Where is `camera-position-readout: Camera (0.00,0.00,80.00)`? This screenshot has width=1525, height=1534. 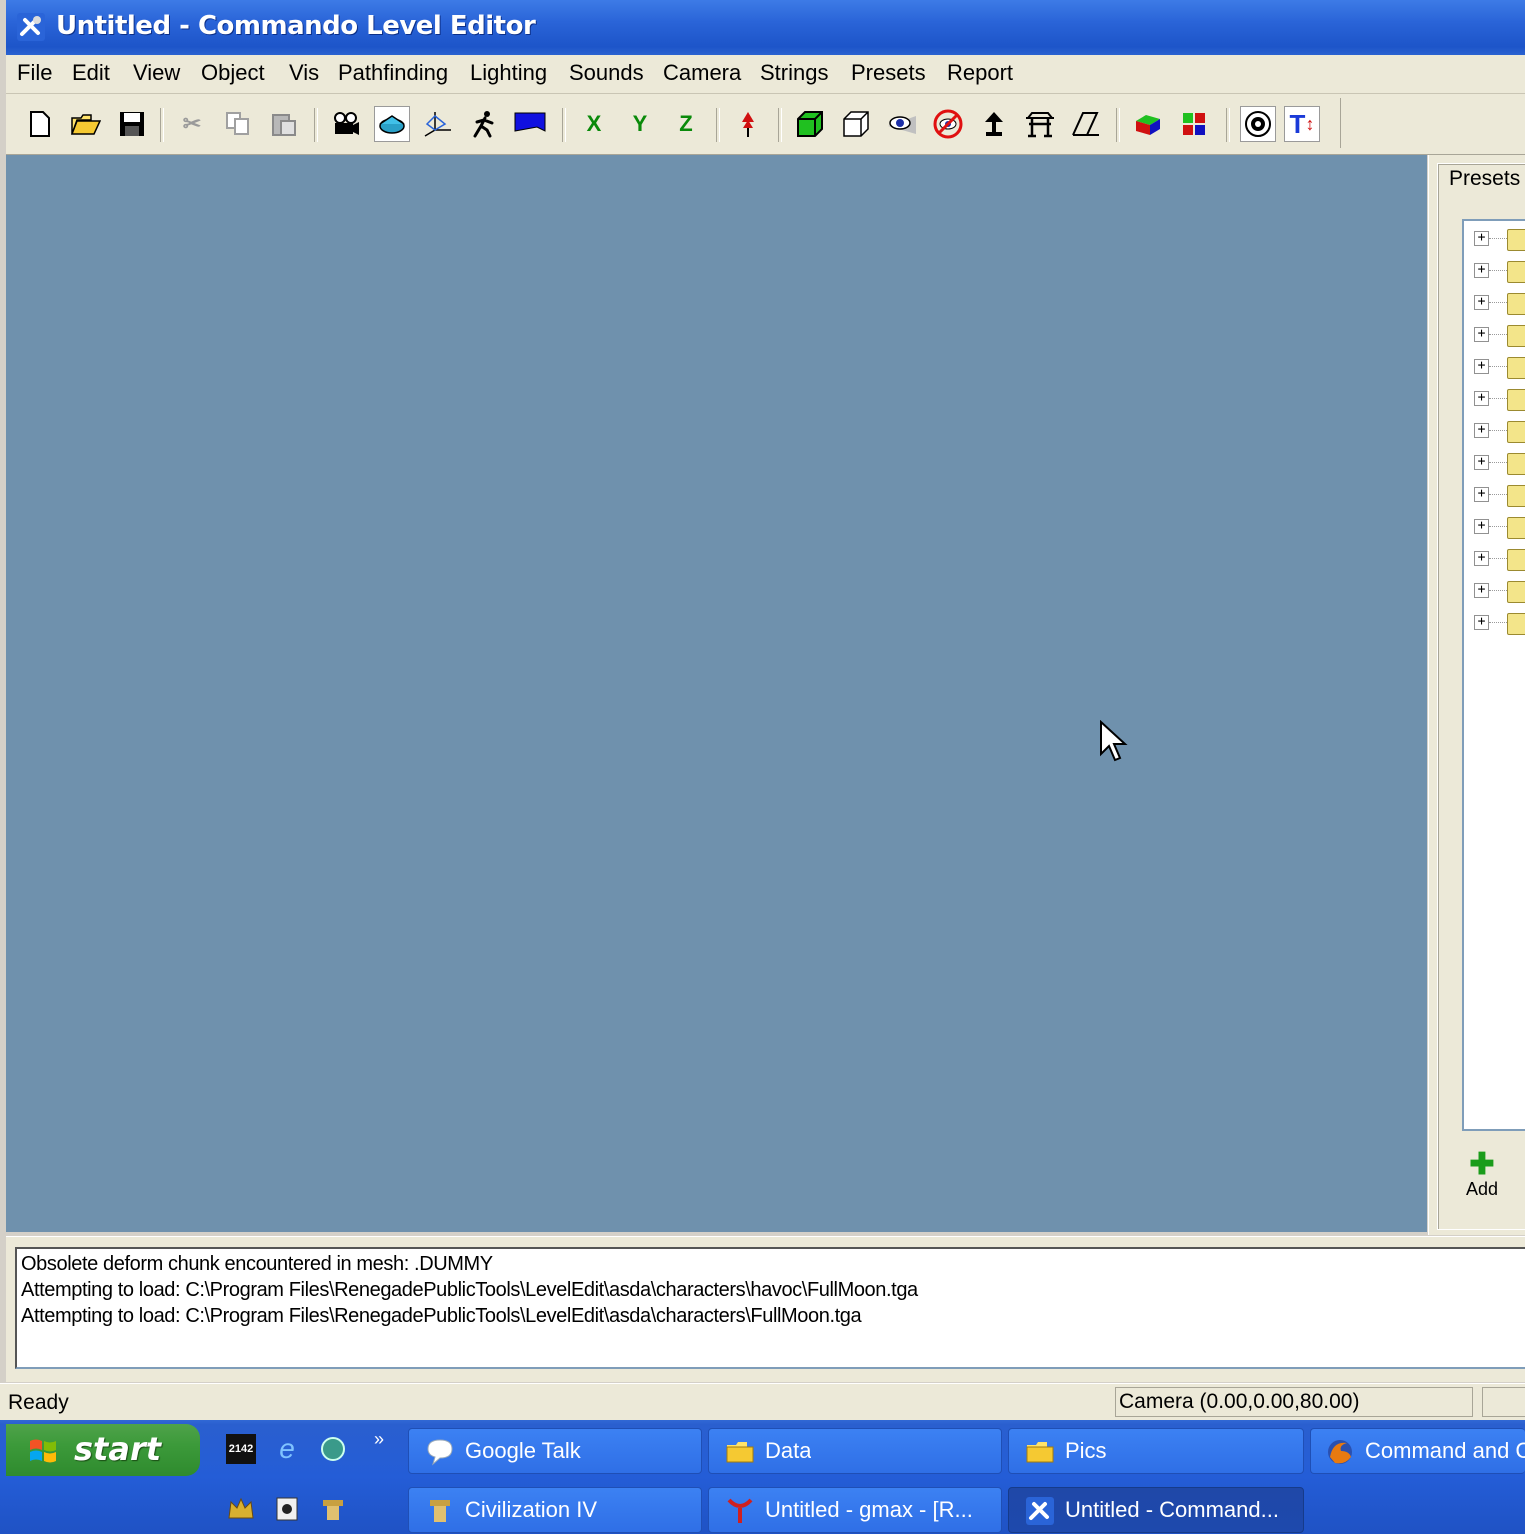 camera-position-readout: Camera (0.00,0.00,80.00) is located at coordinates (1294, 1402).